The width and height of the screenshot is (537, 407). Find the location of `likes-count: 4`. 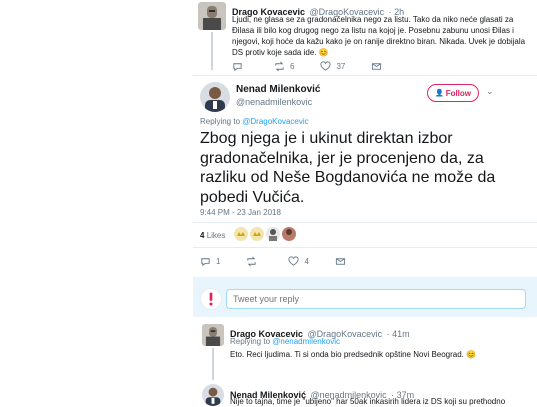

likes-count: 4 is located at coordinates (202, 235).